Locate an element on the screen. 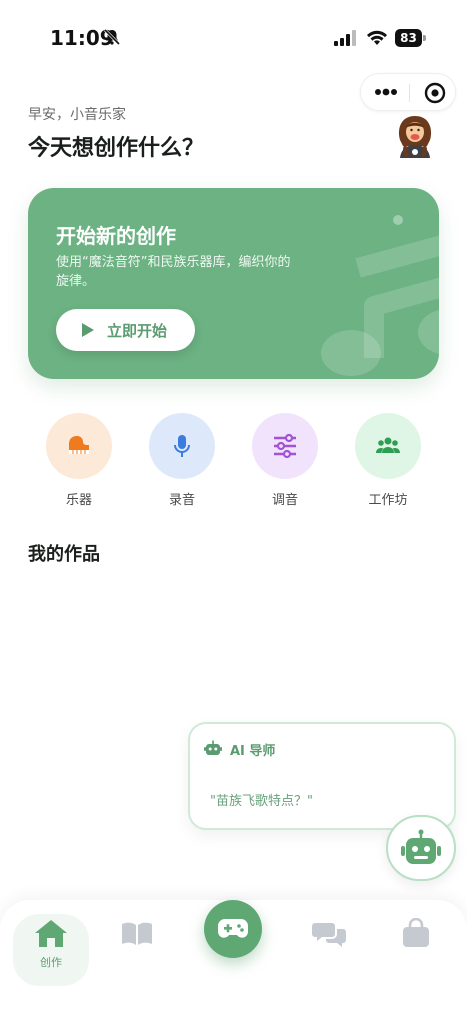 This screenshot has width=467, height=1016. shopping-bag-icon is located at coordinates (416, 932).